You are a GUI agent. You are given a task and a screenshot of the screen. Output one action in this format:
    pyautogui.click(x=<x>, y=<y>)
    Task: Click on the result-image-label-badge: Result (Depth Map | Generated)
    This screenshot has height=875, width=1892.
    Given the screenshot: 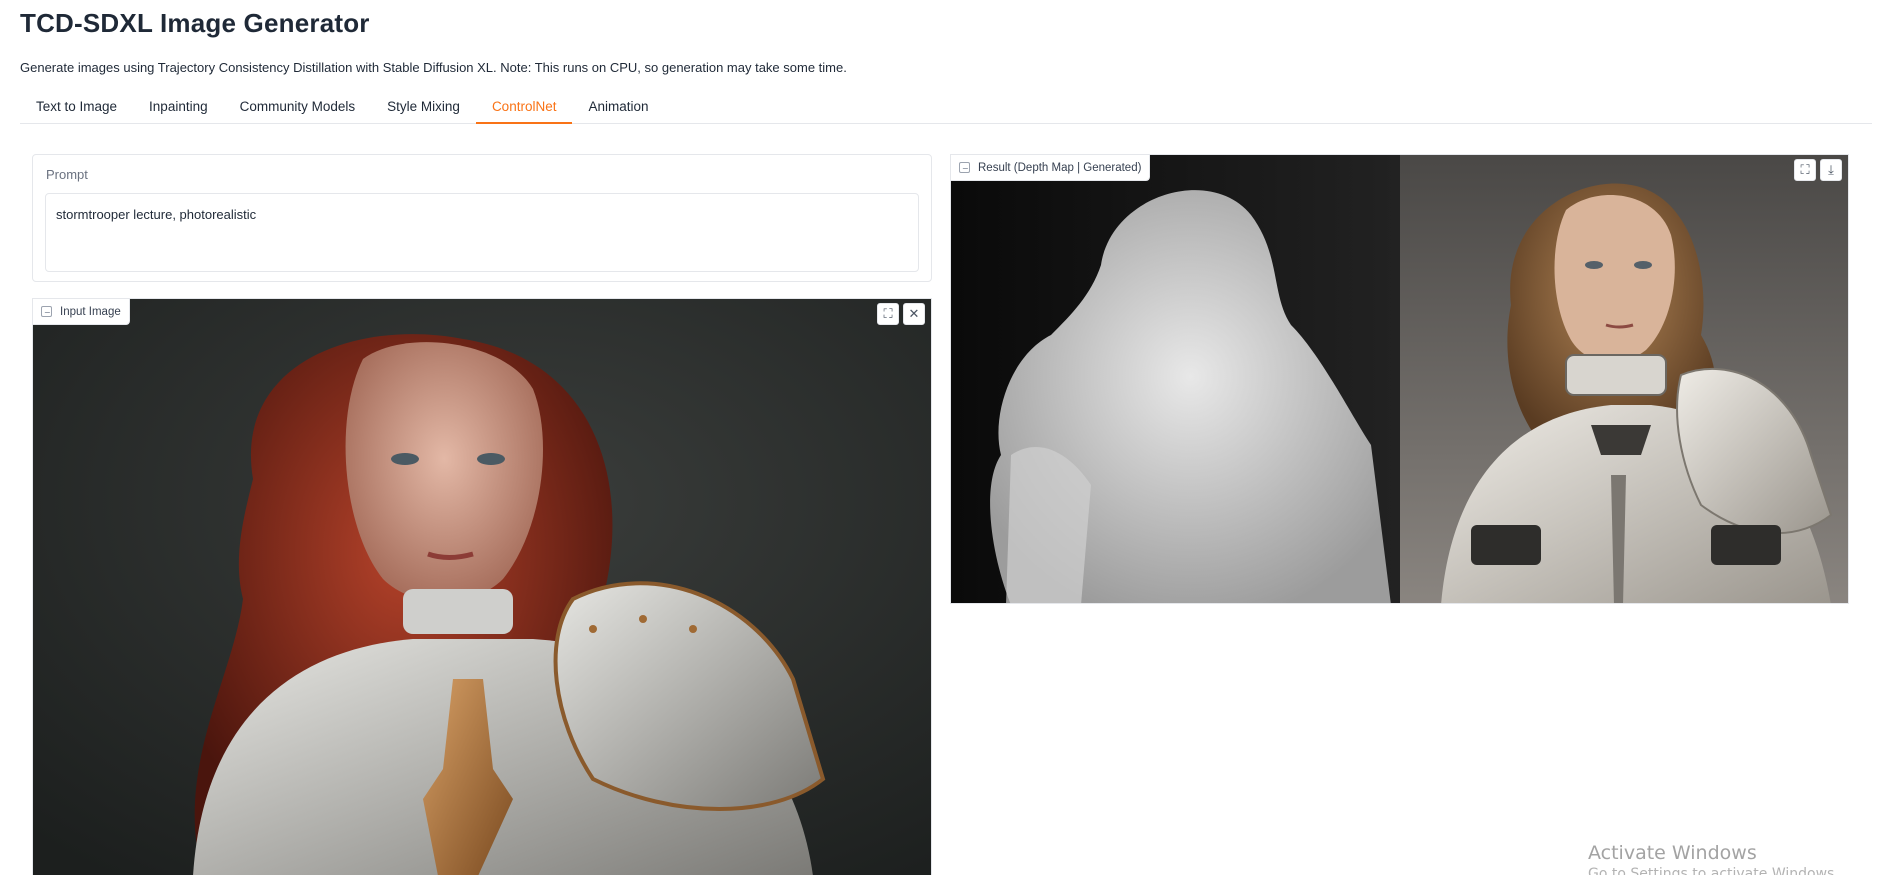 What is the action you would take?
    pyautogui.click(x=1051, y=168)
    